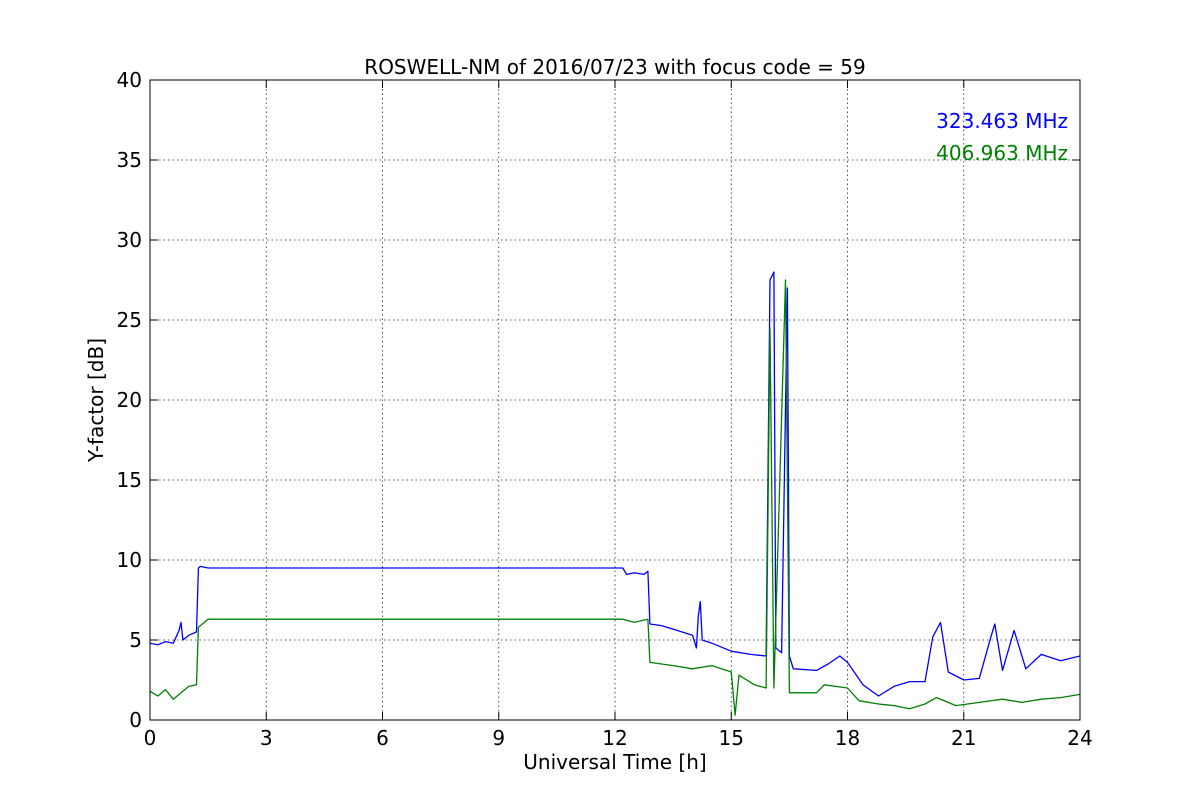 The height and width of the screenshot is (800, 1200). I want to click on y-tick-label: 5, so click(135, 640).